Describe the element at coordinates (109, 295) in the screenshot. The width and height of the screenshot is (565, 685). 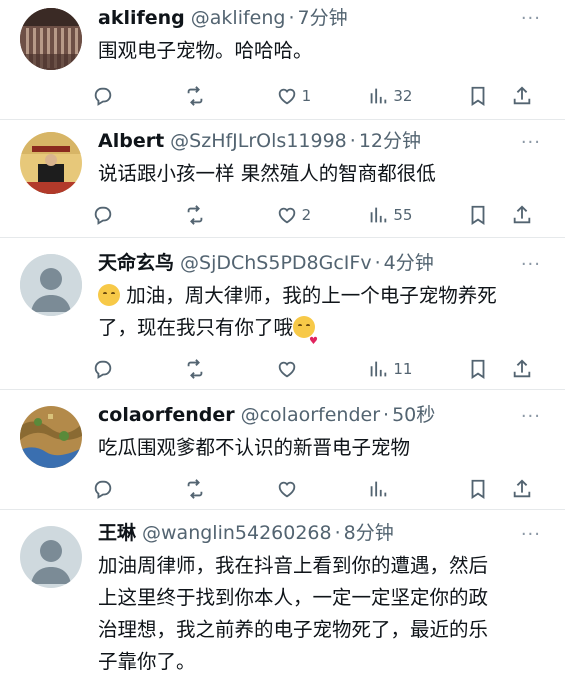
I see `smile-emoji-icon` at that location.